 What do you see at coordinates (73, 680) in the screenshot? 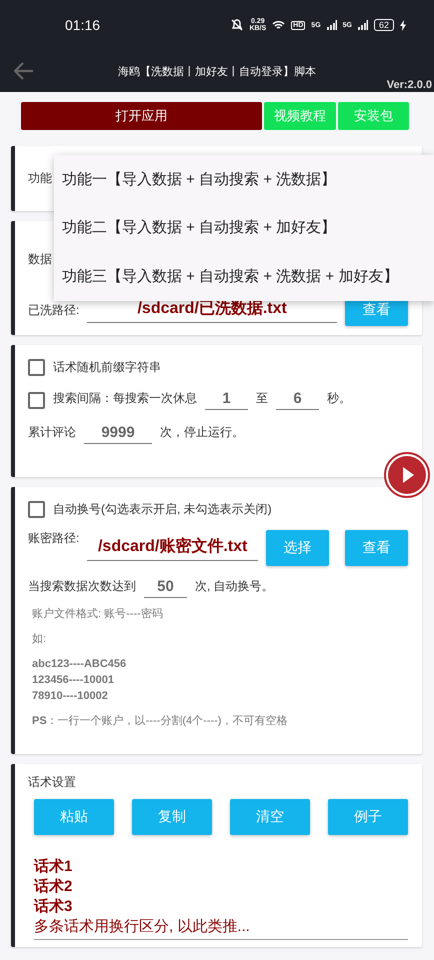
I see `example-line: 123456----10001` at bounding box center [73, 680].